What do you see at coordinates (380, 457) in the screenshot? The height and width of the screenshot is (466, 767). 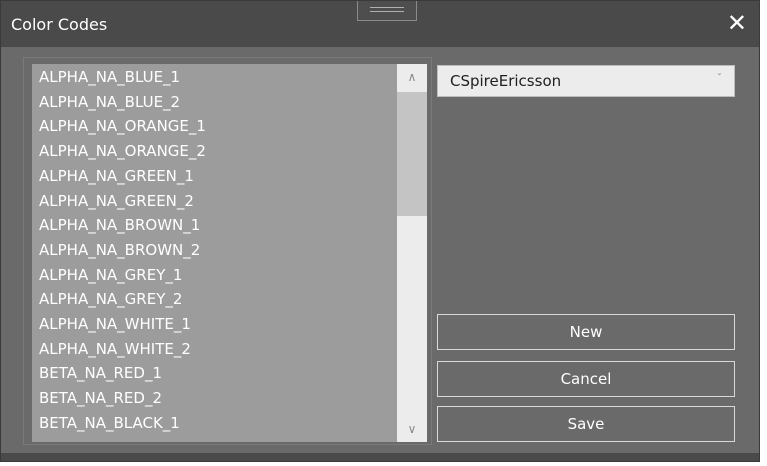 I see `bottom-border` at bounding box center [380, 457].